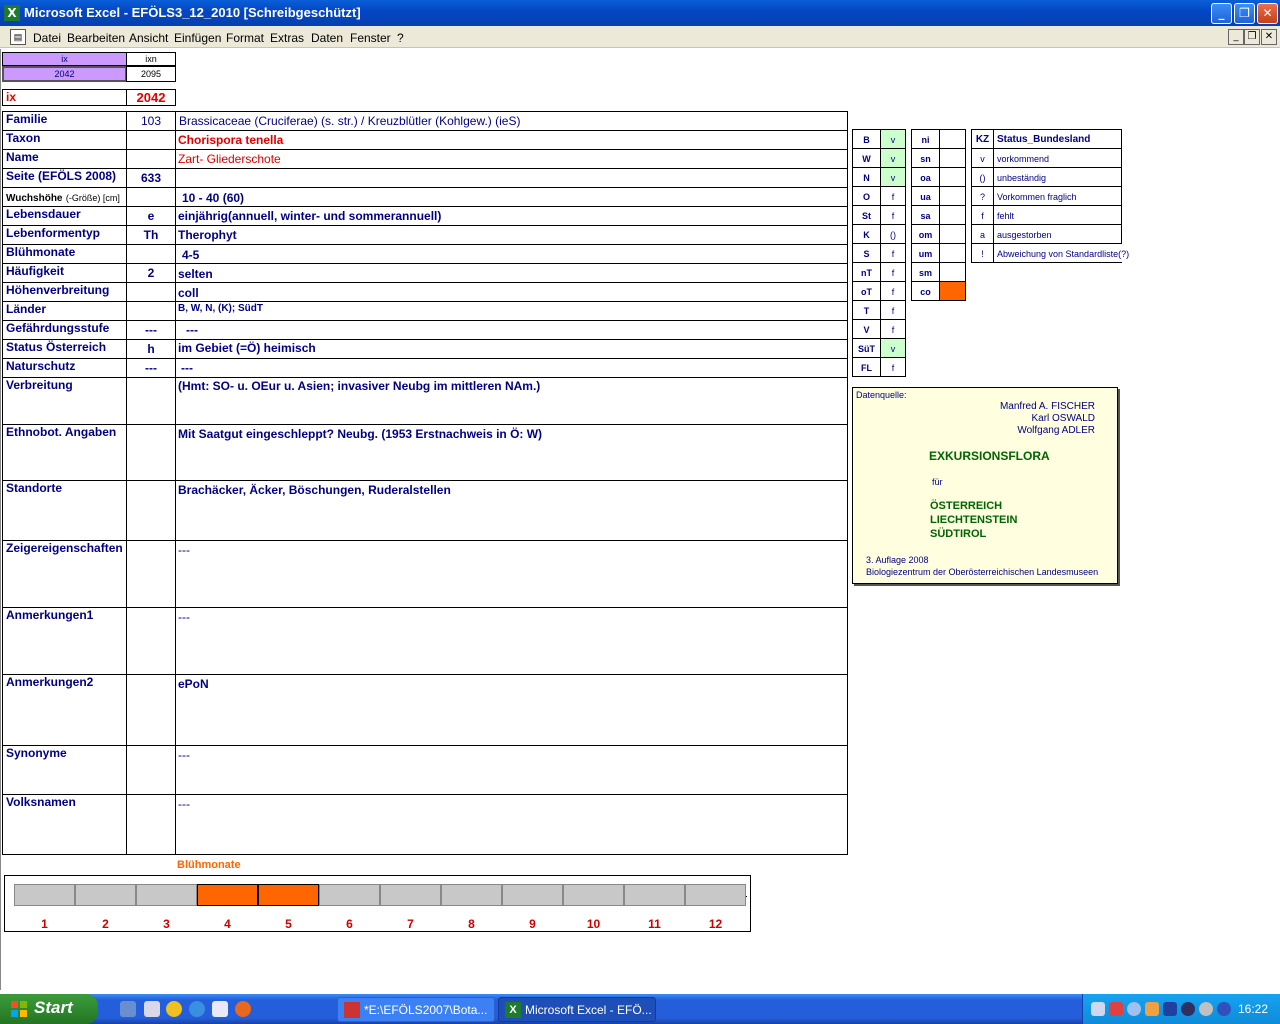 The height and width of the screenshot is (1024, 1280). Describe the element at coordinates (511, 368) in the screenshot. I see `naturschutz-value: ---` at that location.